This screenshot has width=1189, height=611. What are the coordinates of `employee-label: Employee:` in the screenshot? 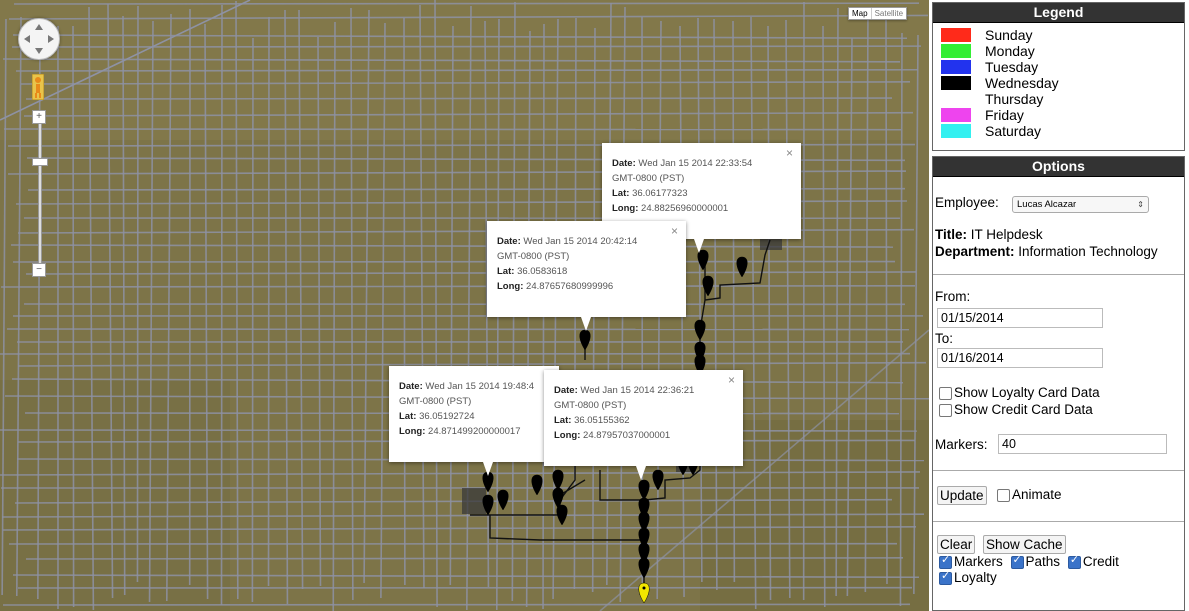 It's located at (967, 202).